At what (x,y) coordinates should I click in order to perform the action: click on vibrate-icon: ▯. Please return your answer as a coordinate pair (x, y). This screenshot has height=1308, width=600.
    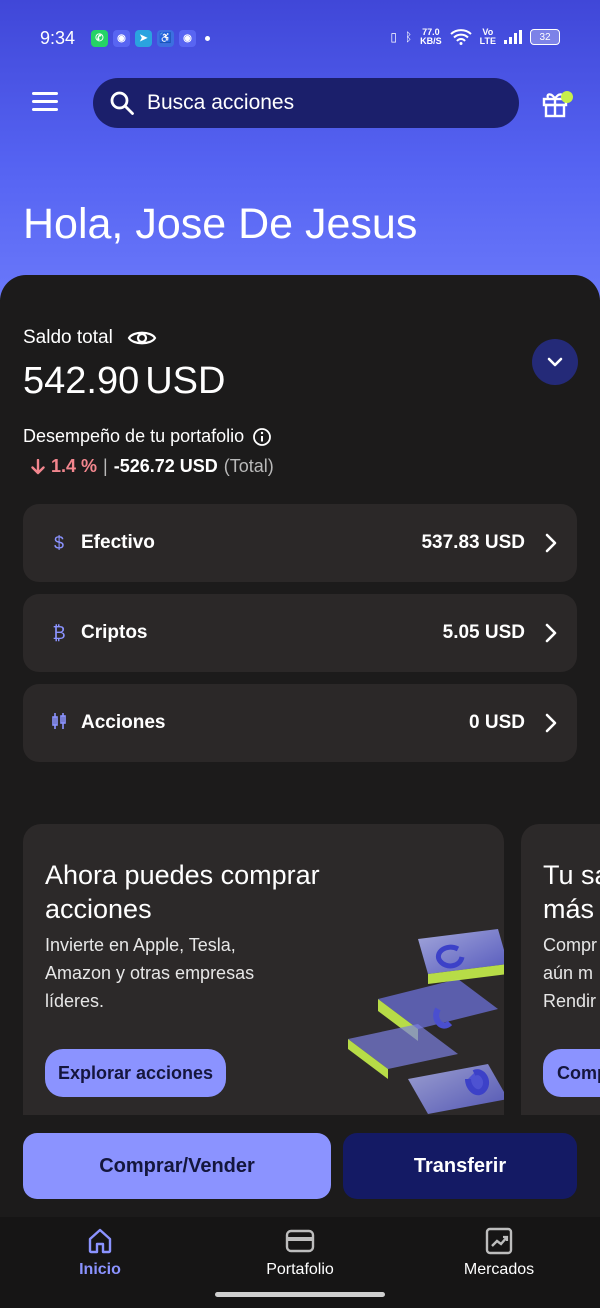
    Looking at the image, I should click on (393, 37).